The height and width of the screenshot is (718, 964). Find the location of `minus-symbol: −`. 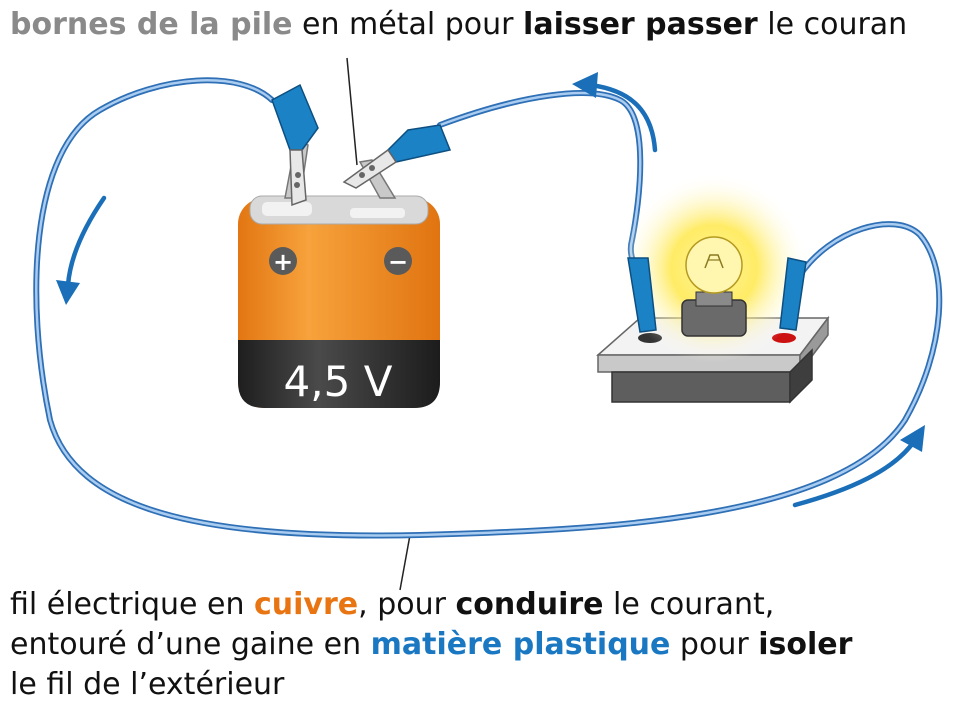

minus-symbol: − is located at coordinates (398, 262).